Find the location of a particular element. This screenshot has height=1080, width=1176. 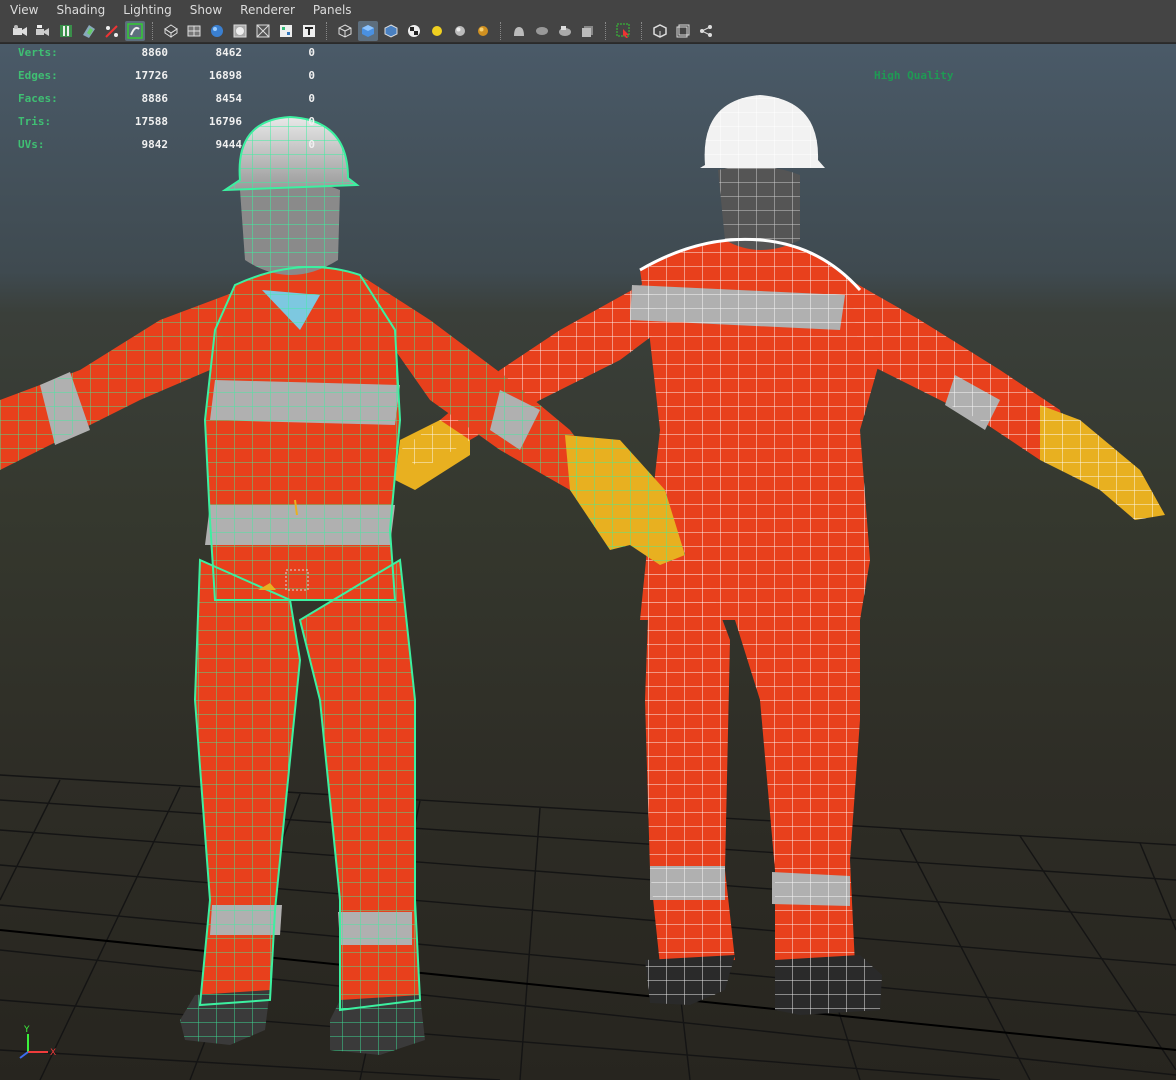

hud-value-total: 9842 is located at coordinates (155, 144).